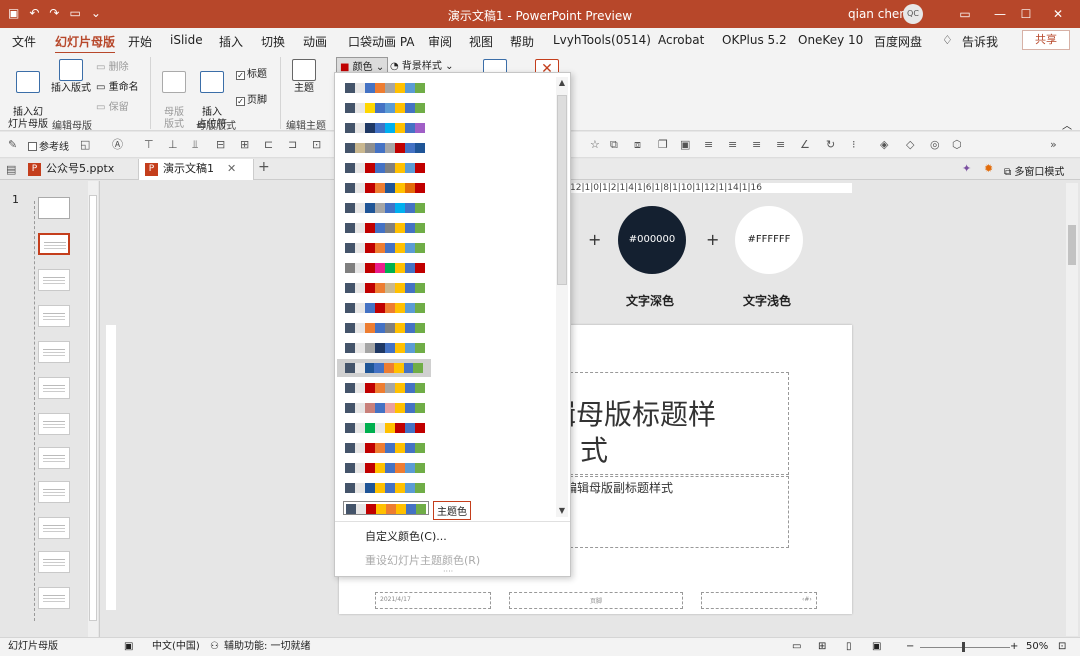  I want to click on tab-islide: iSlide, so click(186, 40).